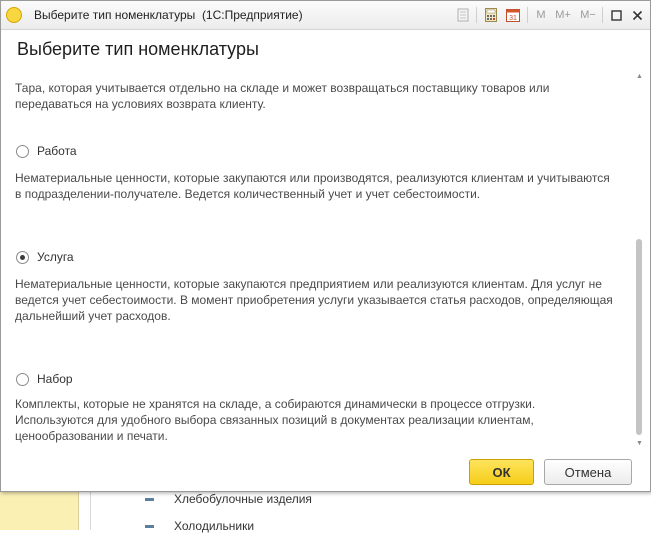 Image resolution: width=651 pixels, height=533 pixels. I want to click on scroll-up-icon: ▲, so click(639, 77).